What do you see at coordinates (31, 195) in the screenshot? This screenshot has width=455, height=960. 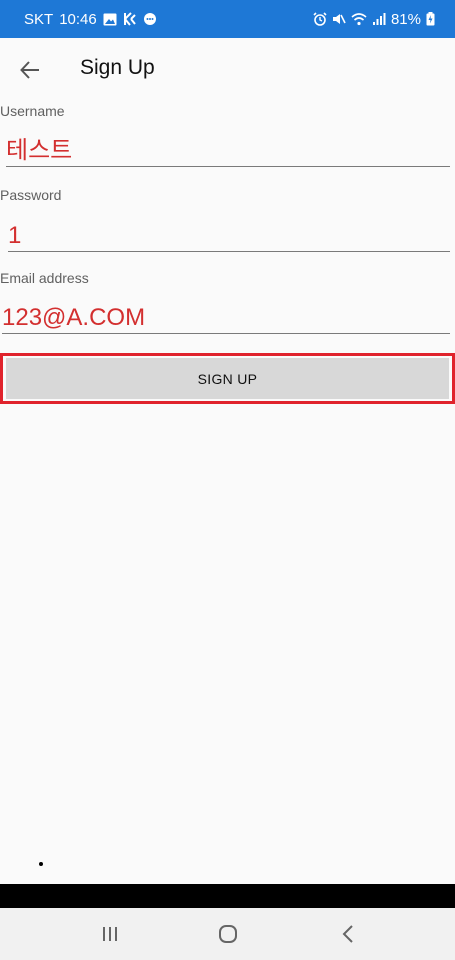 I see `password-label: Password` at bounding box center [31, 195].